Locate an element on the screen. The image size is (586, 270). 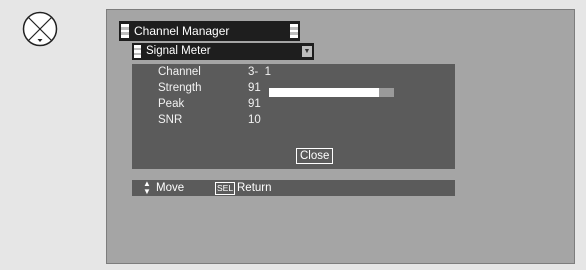
sel-key-icon: SEL is located at coordinates (225, 188).